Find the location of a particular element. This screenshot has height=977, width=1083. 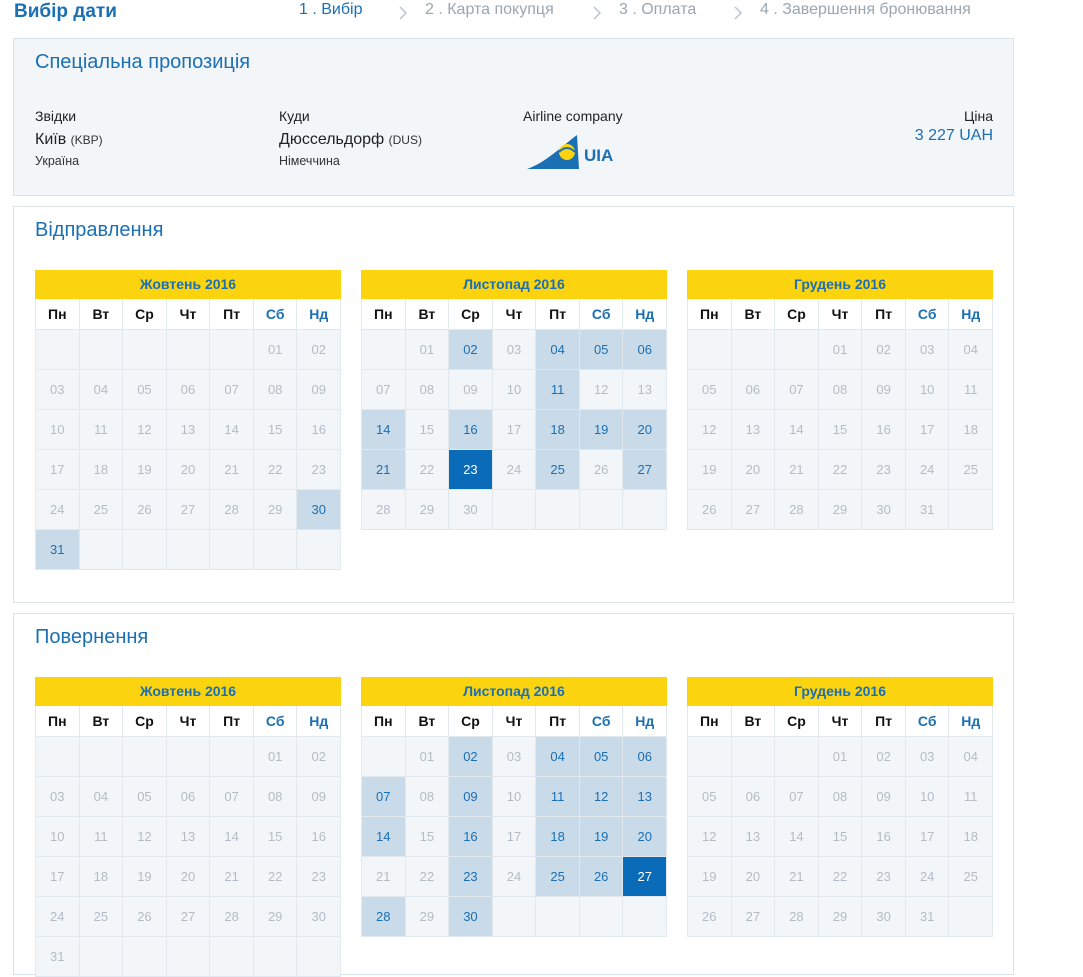

available-day: 21 is located at coordinates (384, 470).